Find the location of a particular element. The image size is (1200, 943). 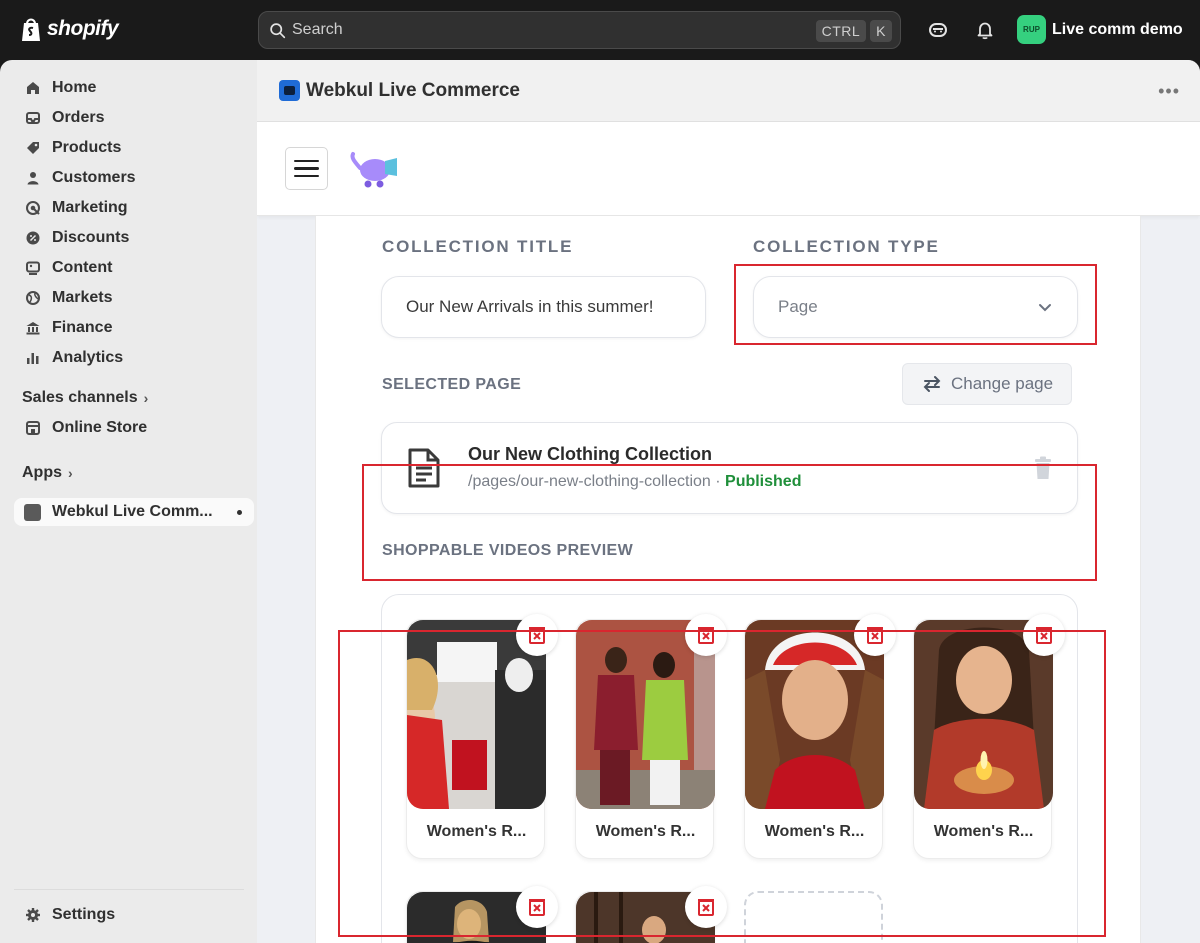

home-icon is located at coordinates (32, 88).